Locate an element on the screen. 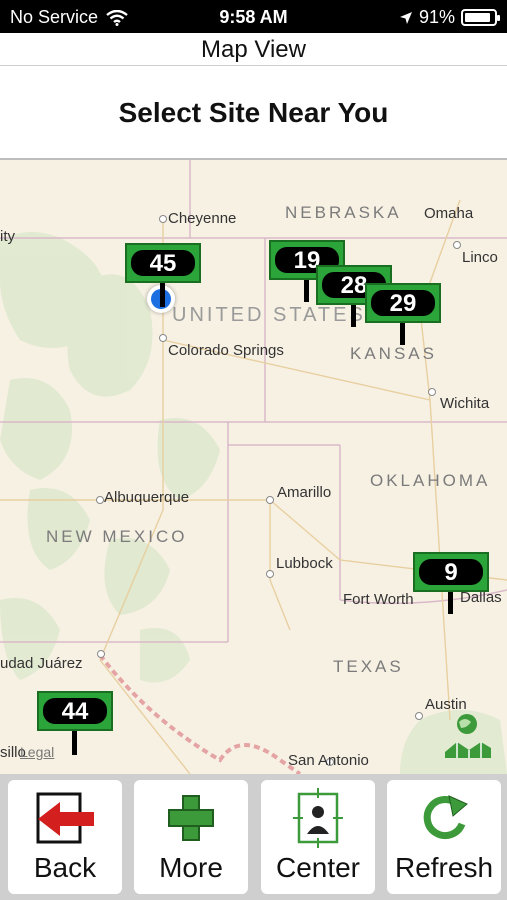  battery-fill is located at coordinates (478, 17).